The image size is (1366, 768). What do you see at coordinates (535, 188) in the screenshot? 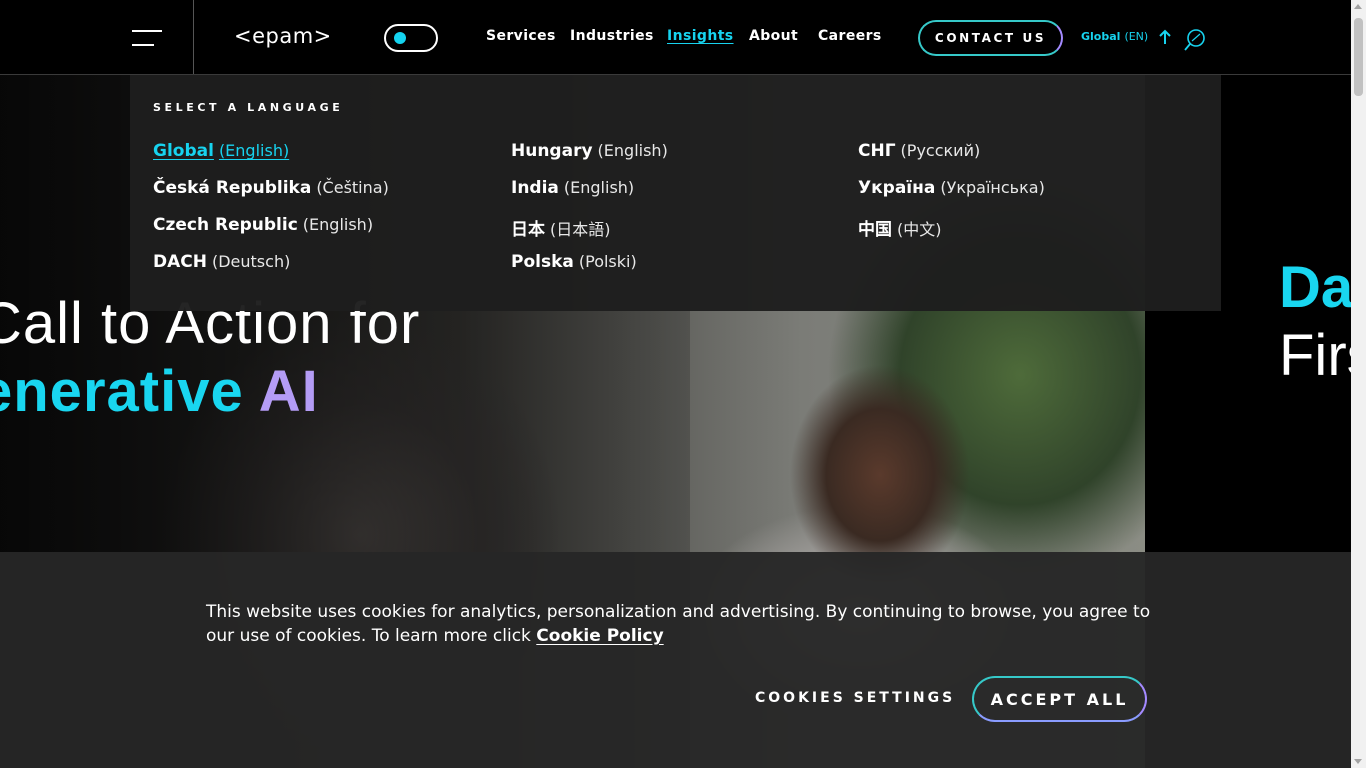
I see `lang-country: India` at bounding box center [535, 188].